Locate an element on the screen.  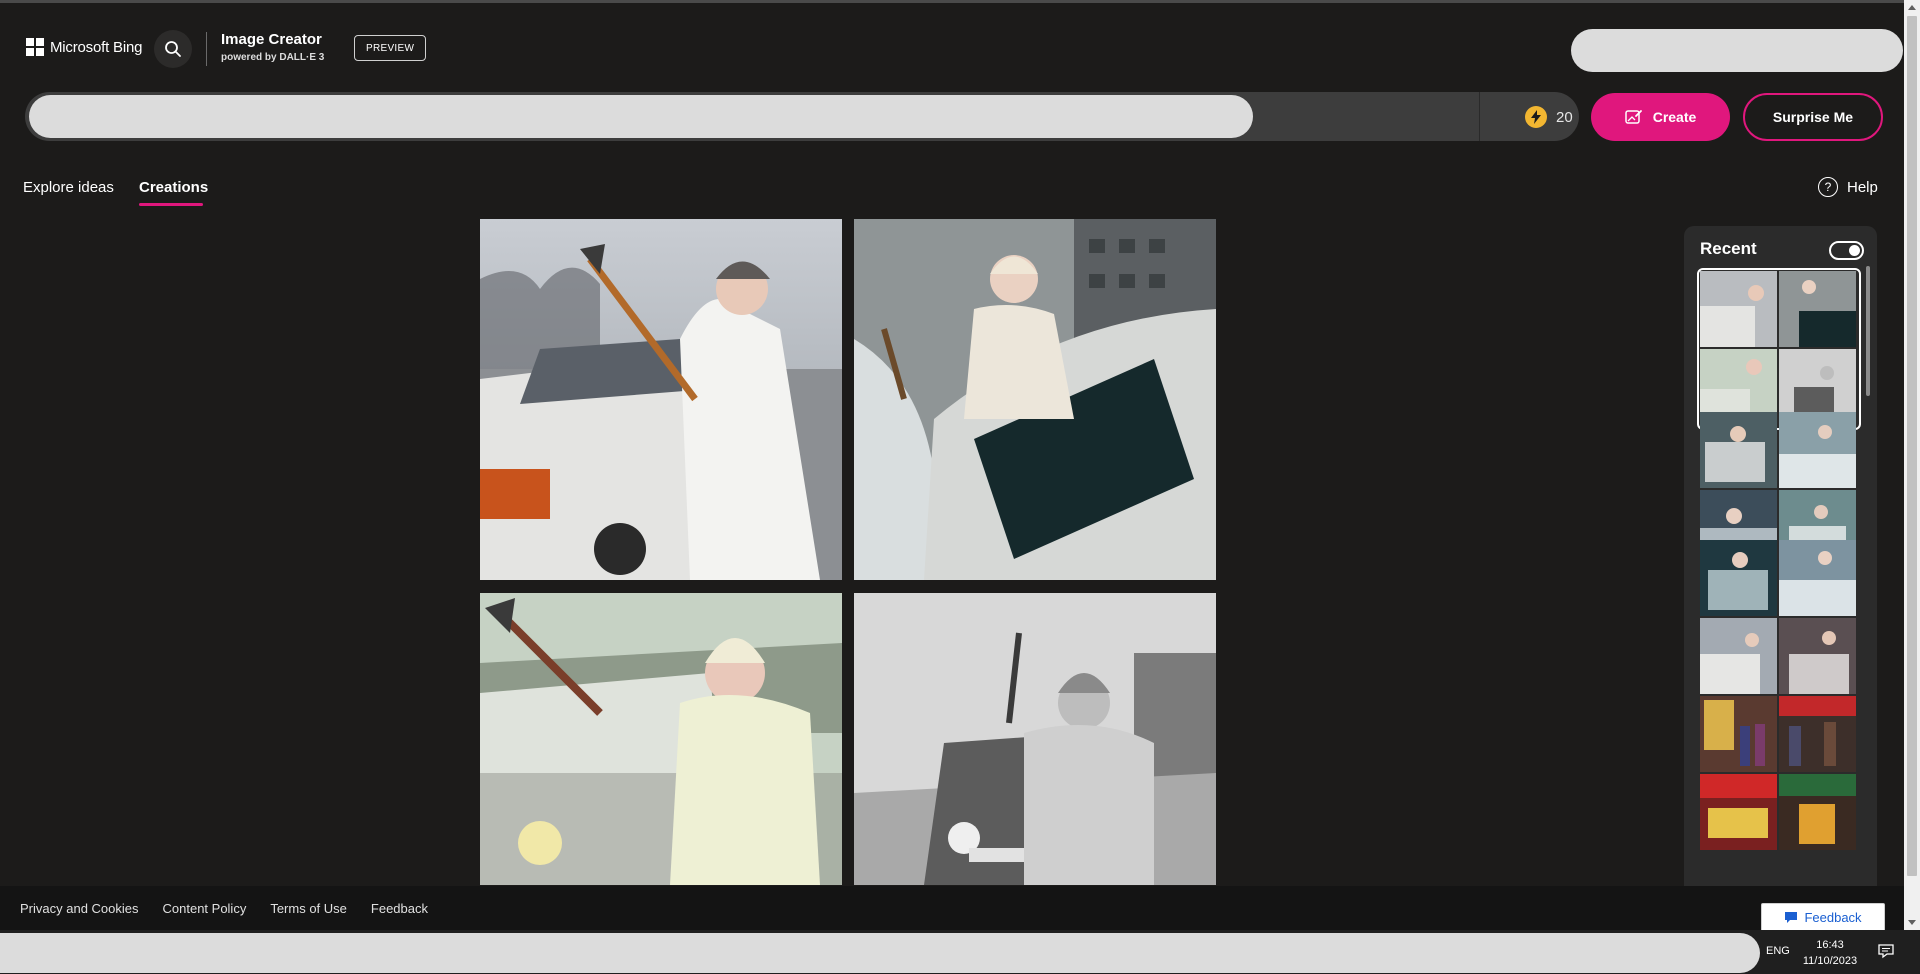
prompt-input is located at coordinates (641, 116).